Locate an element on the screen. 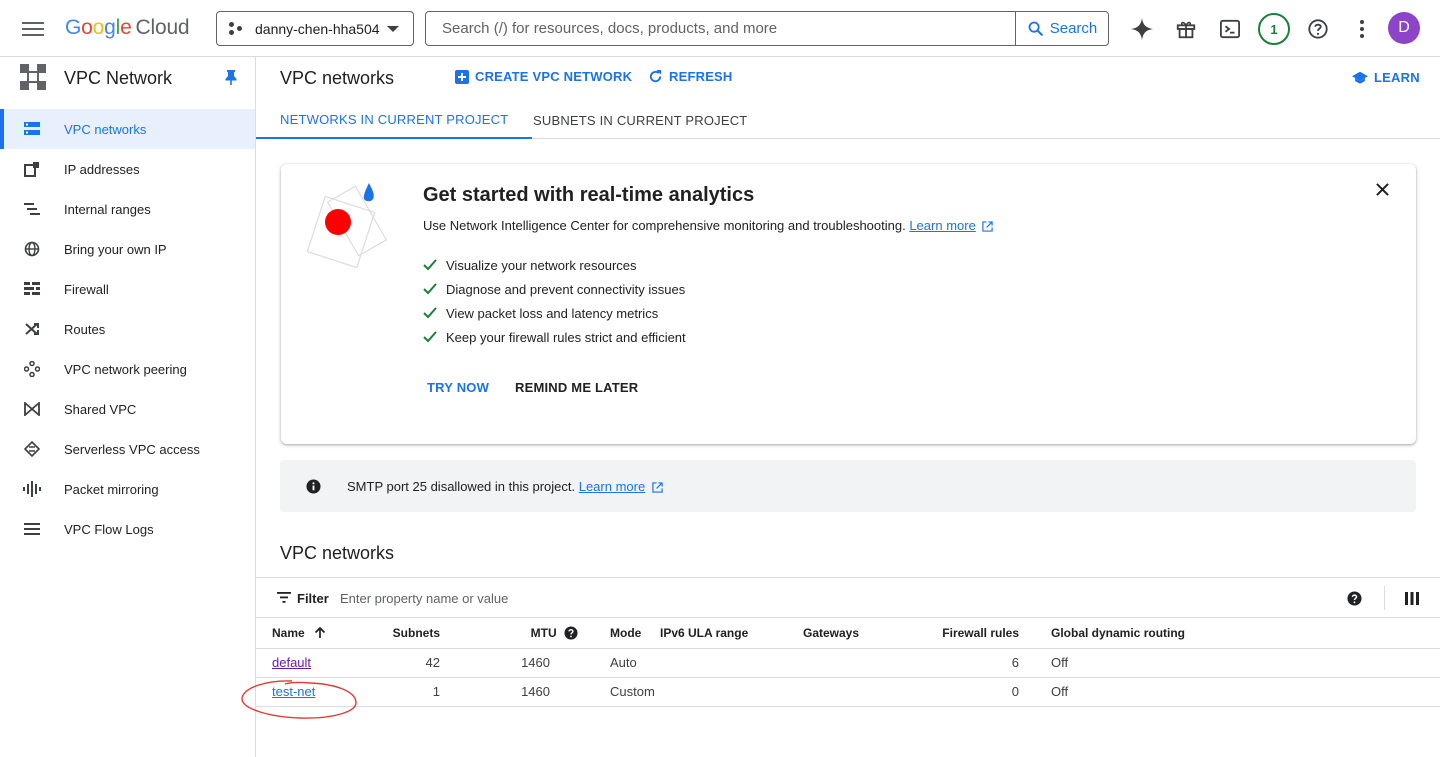 The image size is (1440, 757). sidebar-item-routes: Routes is located at coordinates (127, 329).